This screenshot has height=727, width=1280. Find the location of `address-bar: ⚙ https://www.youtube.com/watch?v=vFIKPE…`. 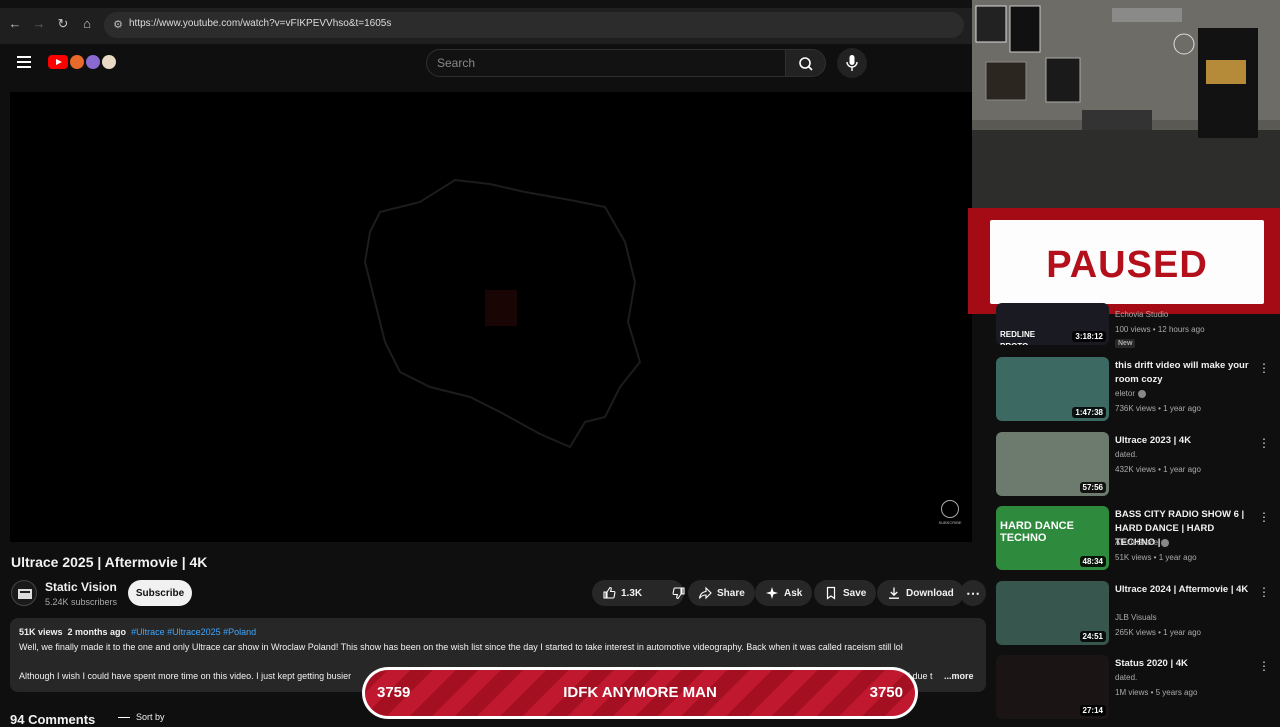

address-bar: ⚙ https://www.youtube.com/watch?v=vFIKPE… is located at coordinates (534, 25).